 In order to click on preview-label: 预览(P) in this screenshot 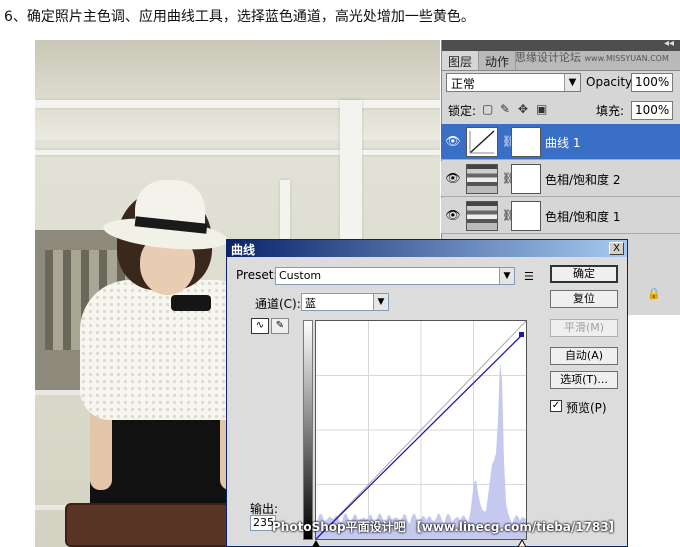, I will do `click(586, 408)`.